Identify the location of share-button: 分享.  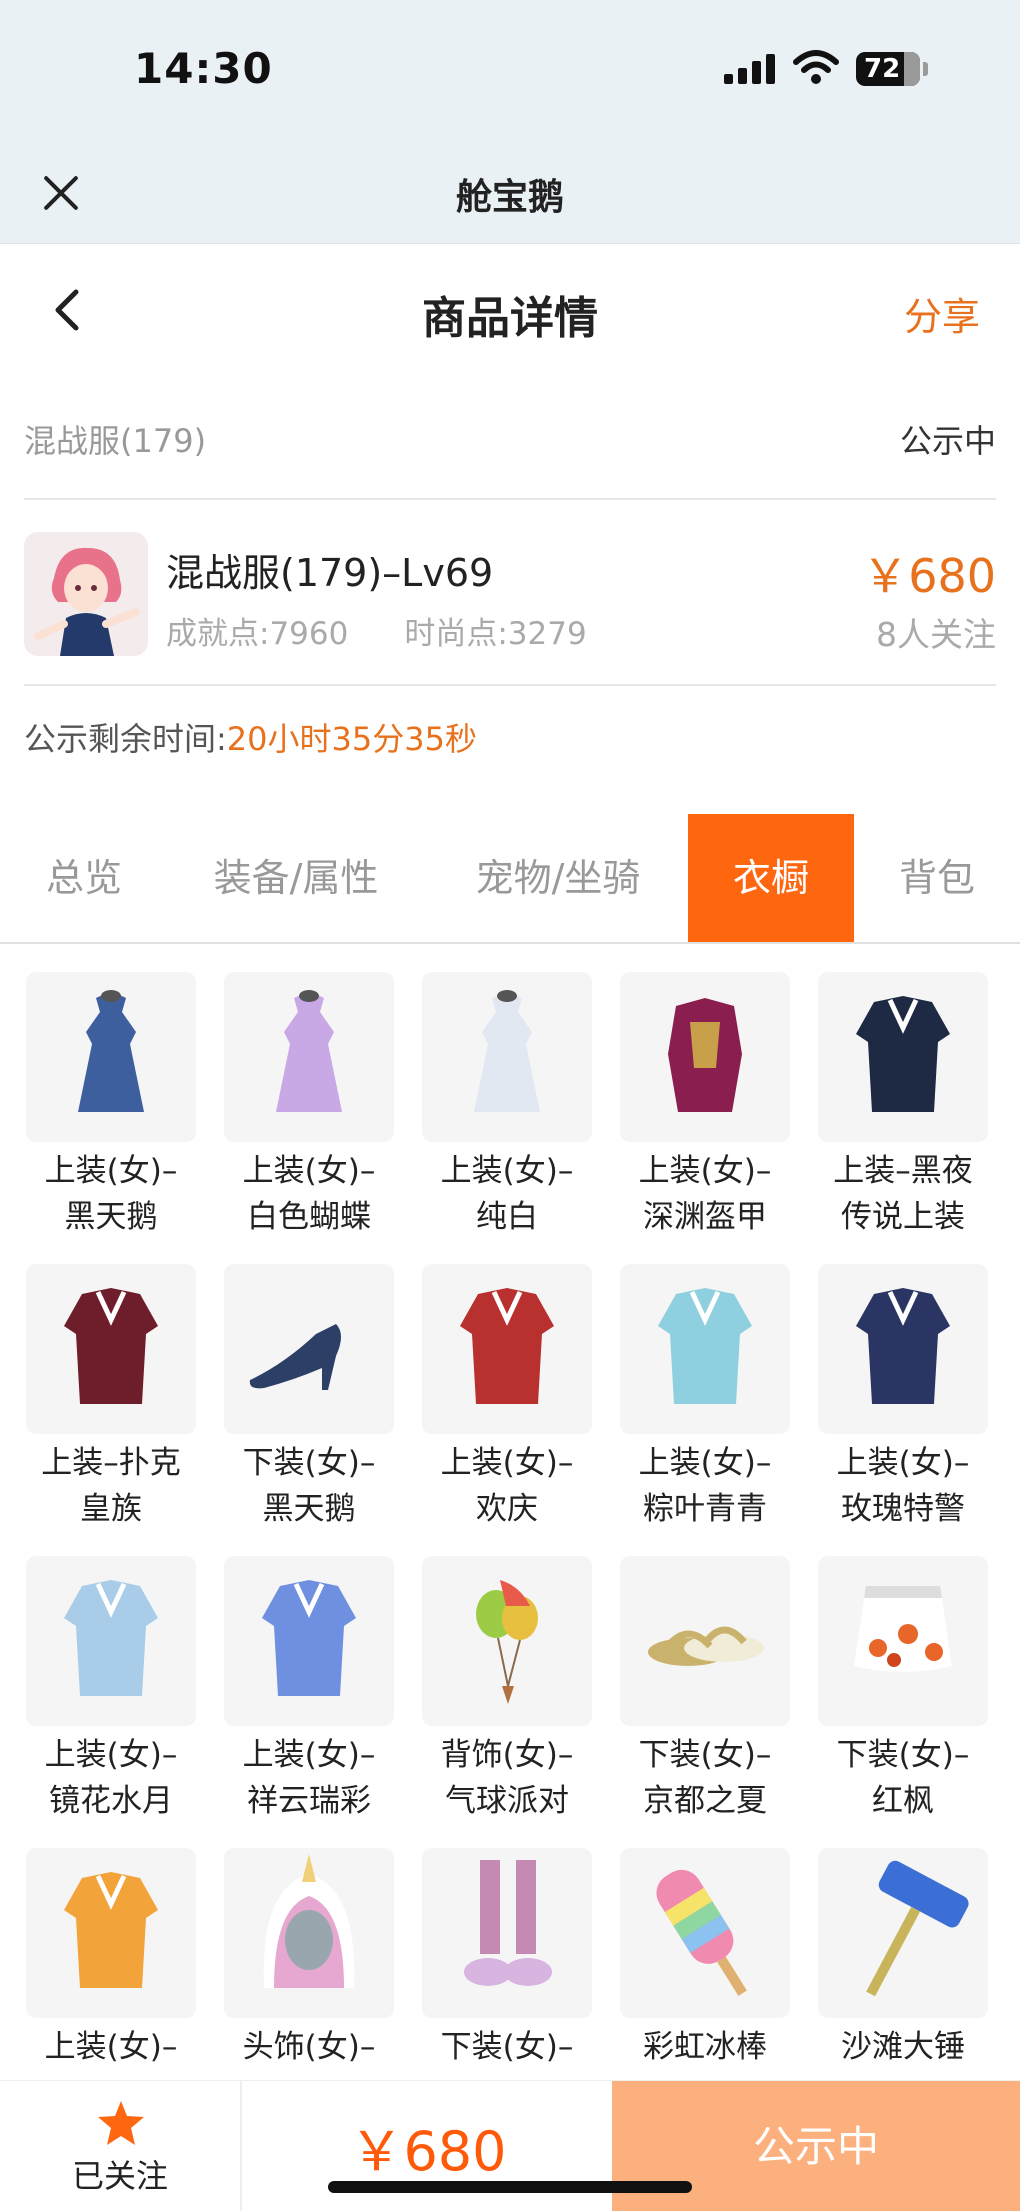
(942, 313).